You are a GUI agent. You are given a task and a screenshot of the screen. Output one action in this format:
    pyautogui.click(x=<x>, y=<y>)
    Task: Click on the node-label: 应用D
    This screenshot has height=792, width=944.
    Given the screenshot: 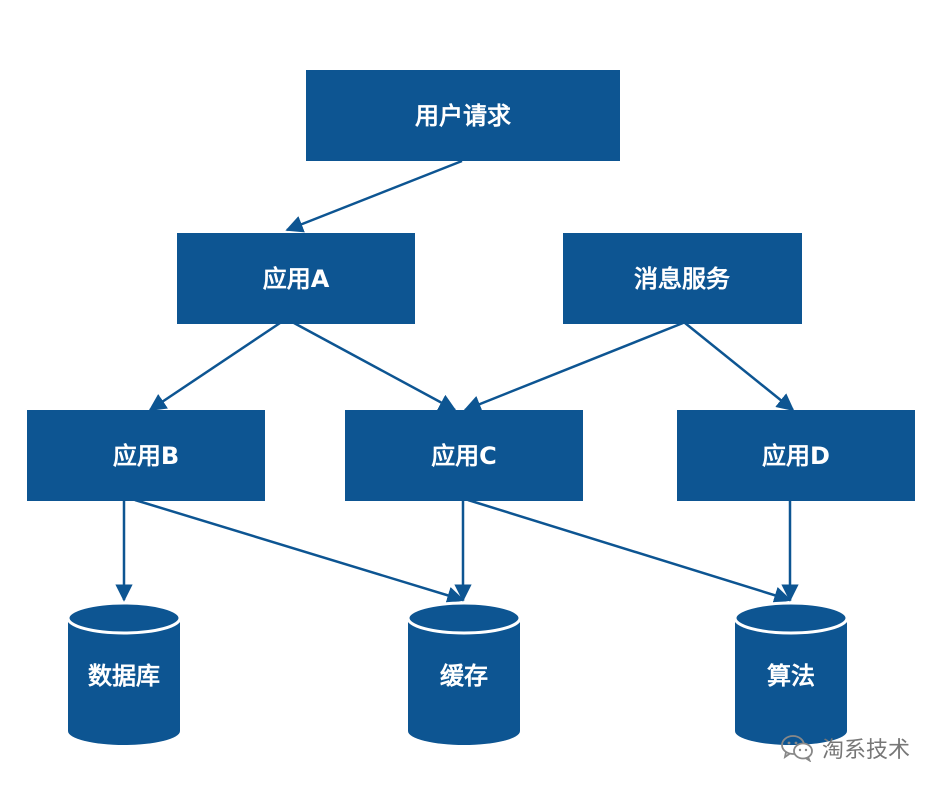 What is the action you would take?
    pyautogui.click(x=796, y=456)
    